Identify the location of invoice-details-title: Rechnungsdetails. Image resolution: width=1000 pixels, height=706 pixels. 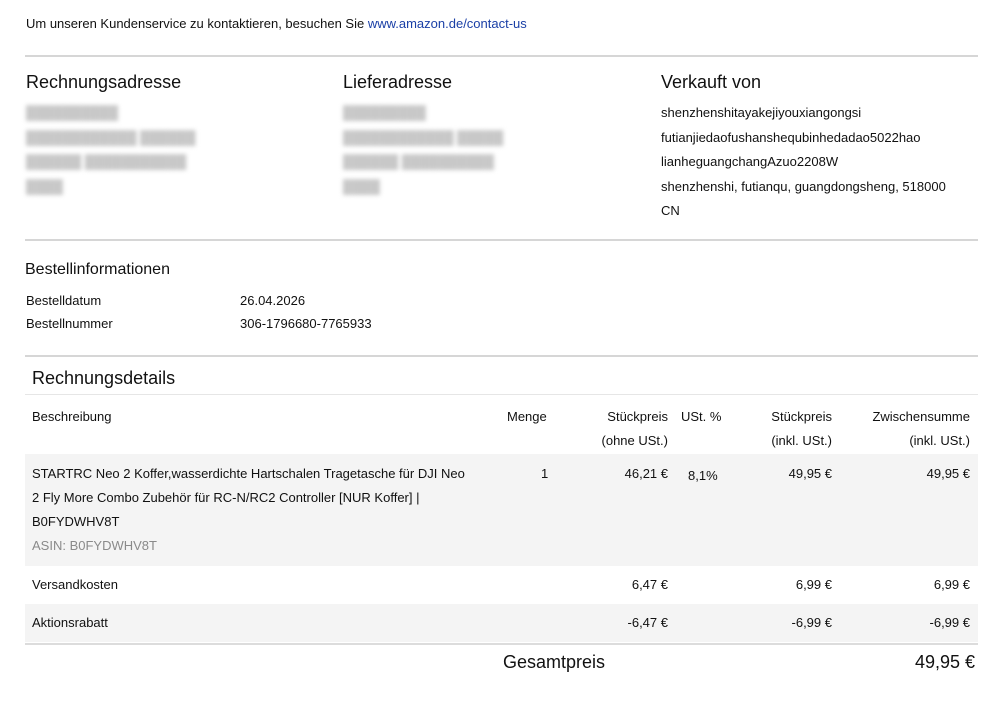
(104, 378).